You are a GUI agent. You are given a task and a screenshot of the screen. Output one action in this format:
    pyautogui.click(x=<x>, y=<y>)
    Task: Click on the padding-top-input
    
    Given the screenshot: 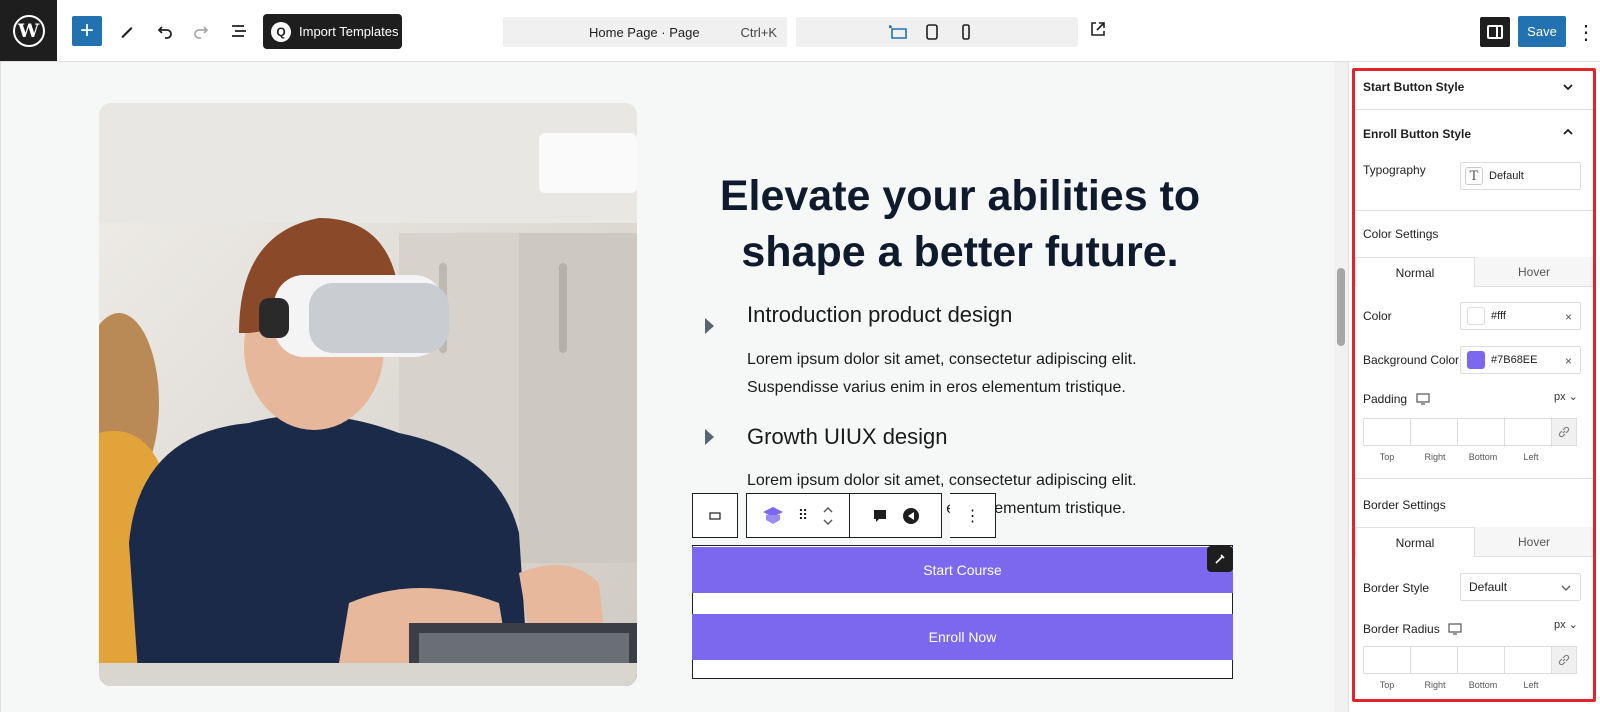 What is the action you would take?
    pyautogui.click(x=1387, y=432)
    